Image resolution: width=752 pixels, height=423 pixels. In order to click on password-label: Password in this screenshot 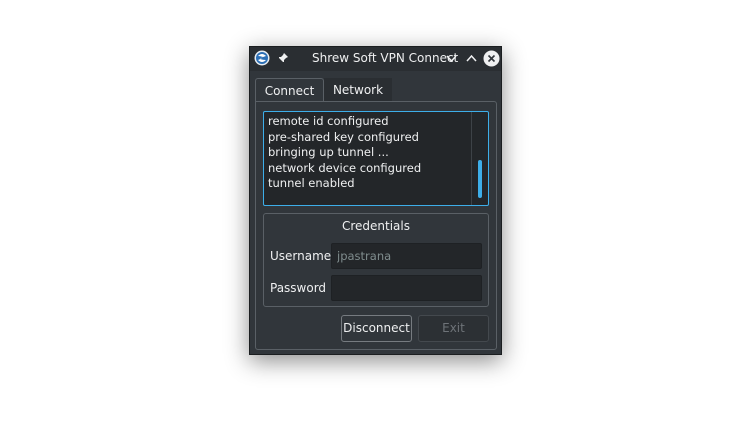, I will do `click(298, 288)`.